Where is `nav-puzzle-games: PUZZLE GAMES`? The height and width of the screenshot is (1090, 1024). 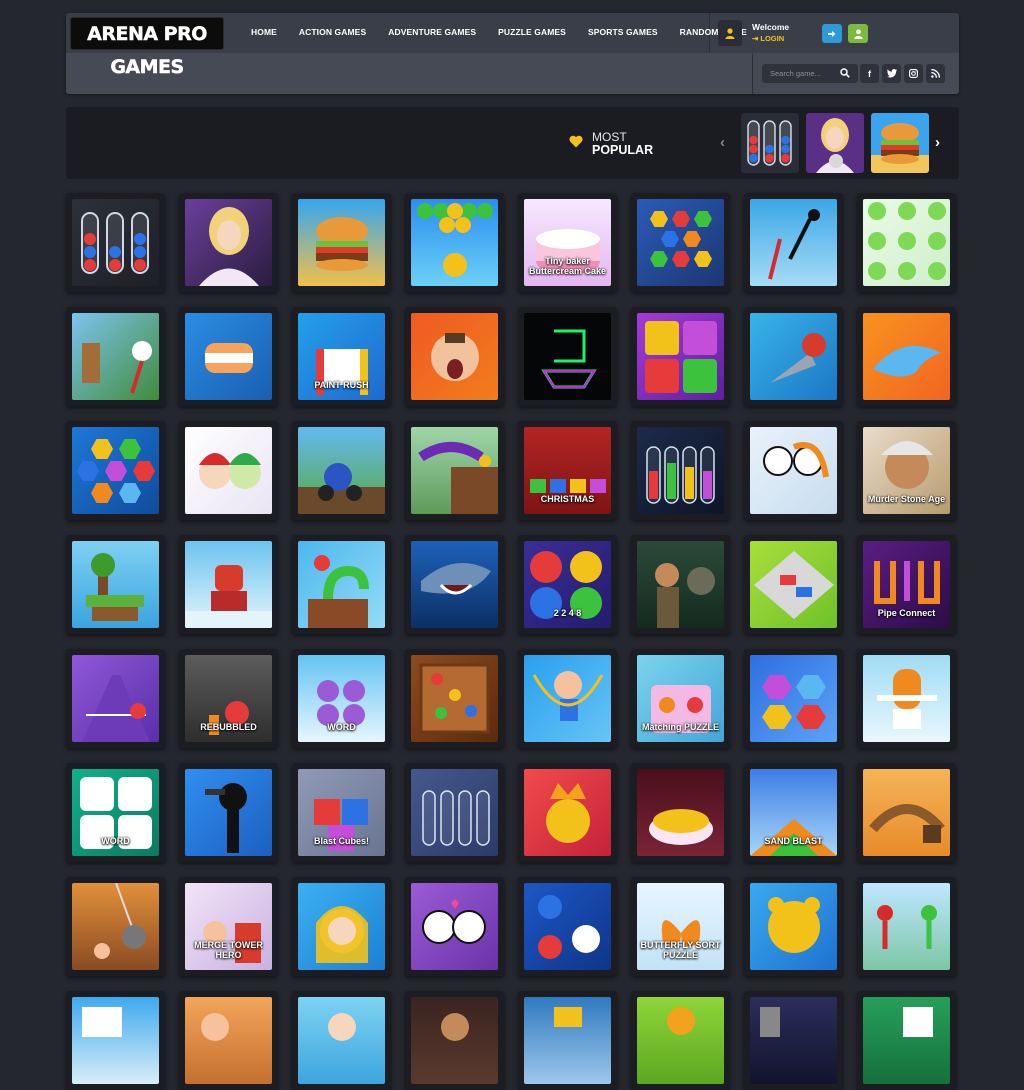 nav-puzzle-games: PUZZLE GAMES is located at coordinates (532, 32).